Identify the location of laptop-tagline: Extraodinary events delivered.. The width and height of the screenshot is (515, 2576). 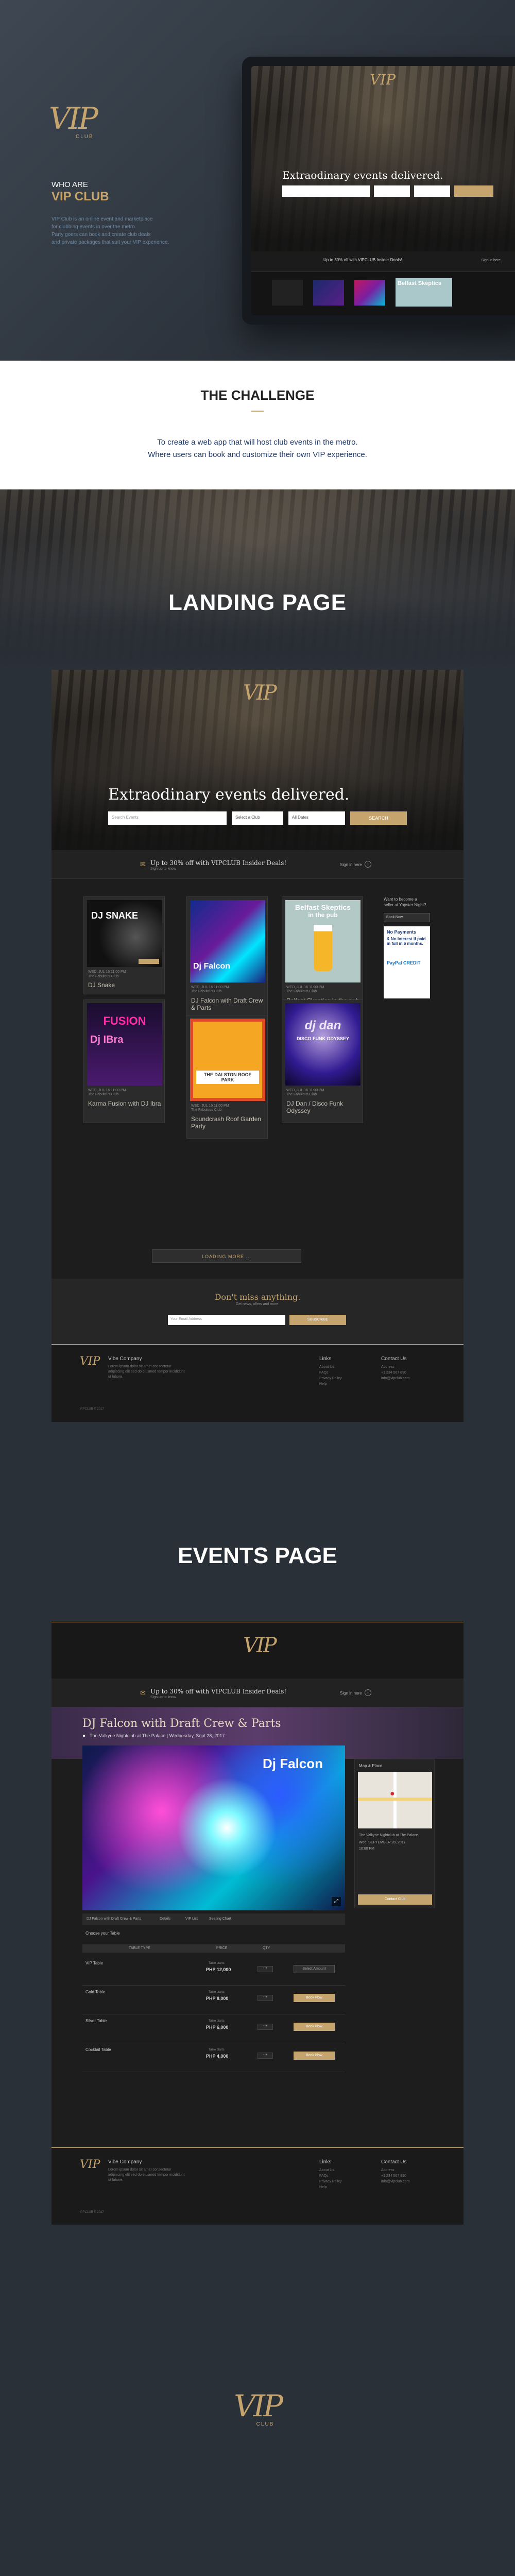
(362, 175).